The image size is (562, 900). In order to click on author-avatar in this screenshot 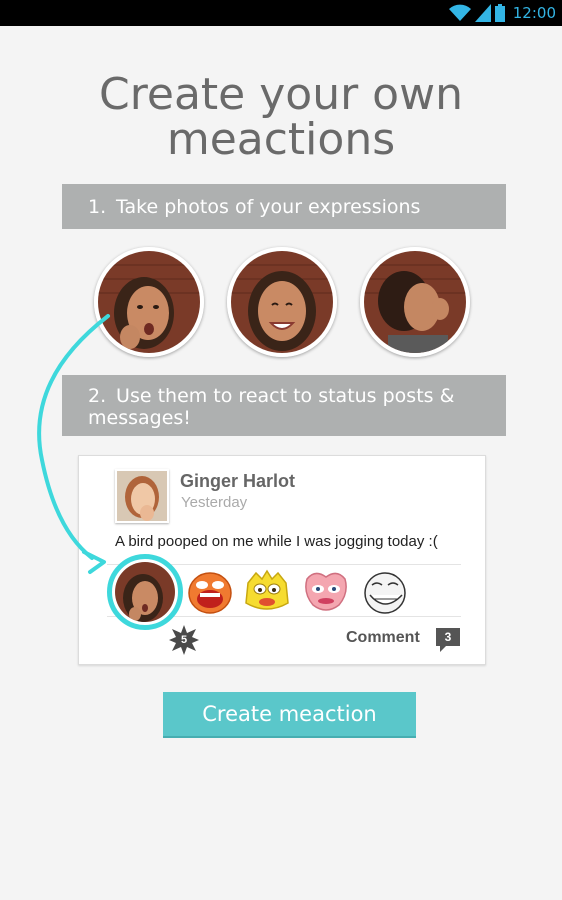, I will do `click(142, 496)`.